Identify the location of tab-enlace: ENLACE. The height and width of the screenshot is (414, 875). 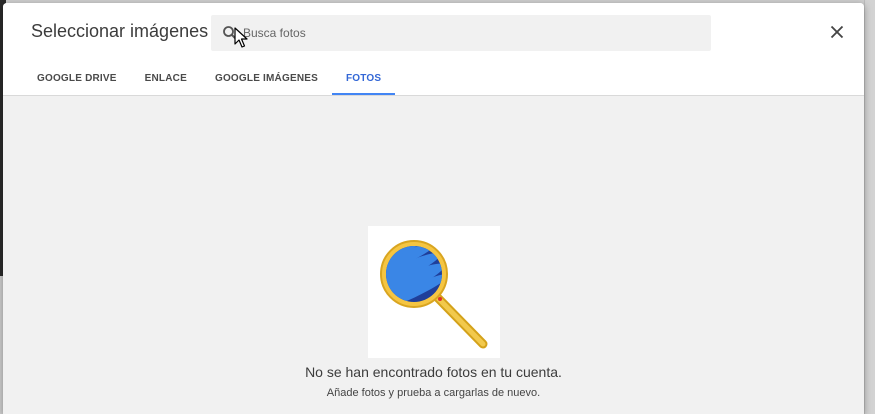
(166, 78).